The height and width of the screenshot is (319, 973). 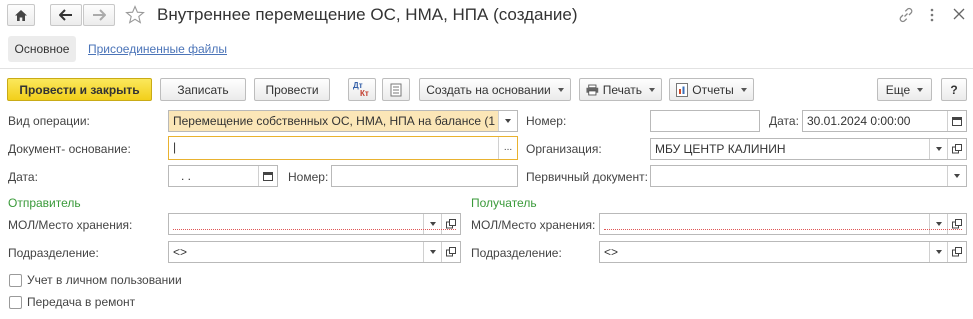 What do you see at coordinates (135, 16) in the screenshot?
I see `favorite-star-icon` at bounding box center [135, 16].